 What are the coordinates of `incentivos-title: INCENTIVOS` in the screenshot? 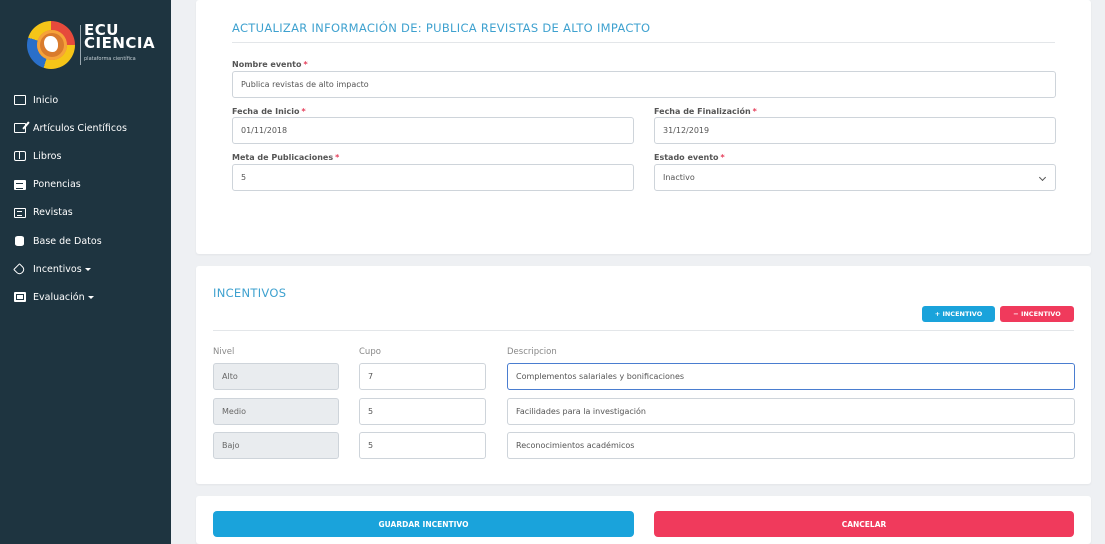 It's located at (250, 293).